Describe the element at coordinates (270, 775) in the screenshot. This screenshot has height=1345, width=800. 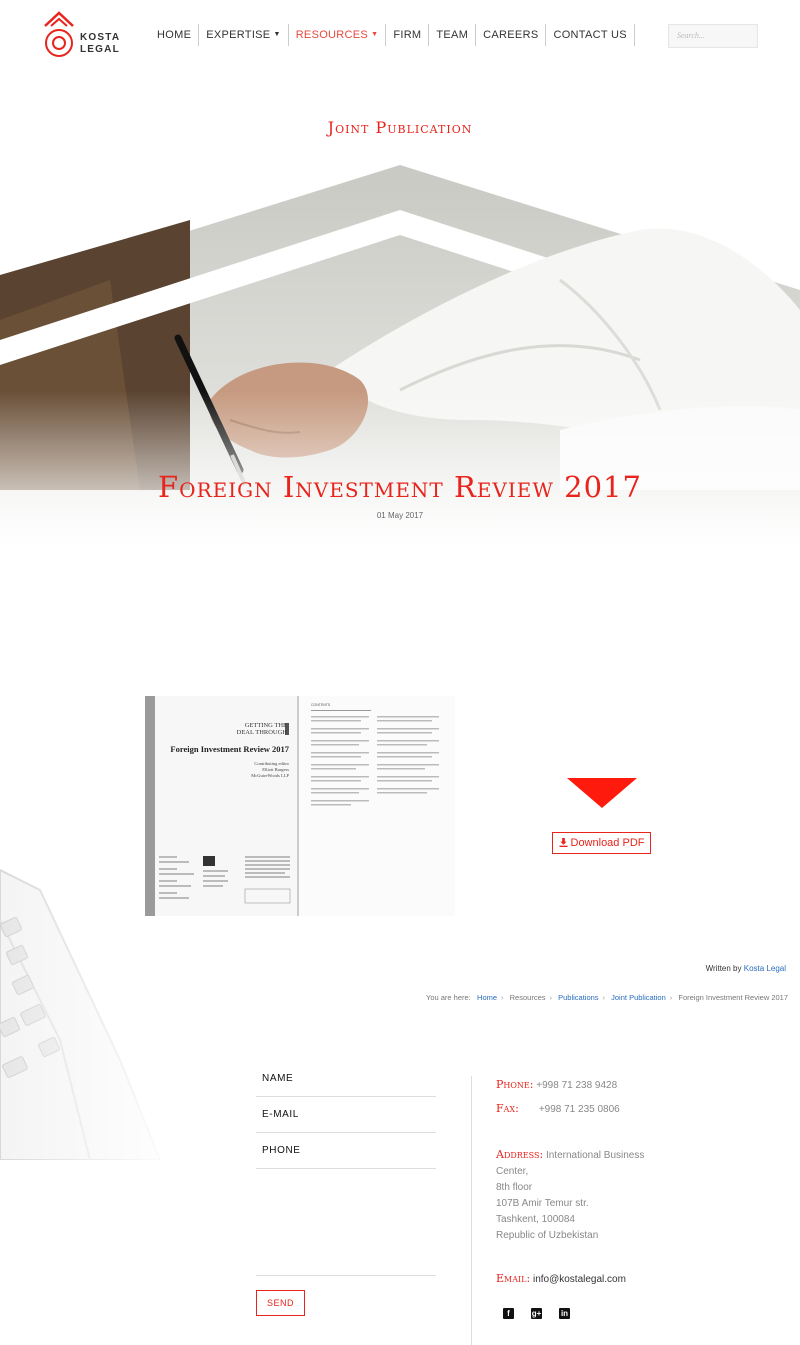
I see `book-editor-line3: McGuireWoods LLP` at that location.